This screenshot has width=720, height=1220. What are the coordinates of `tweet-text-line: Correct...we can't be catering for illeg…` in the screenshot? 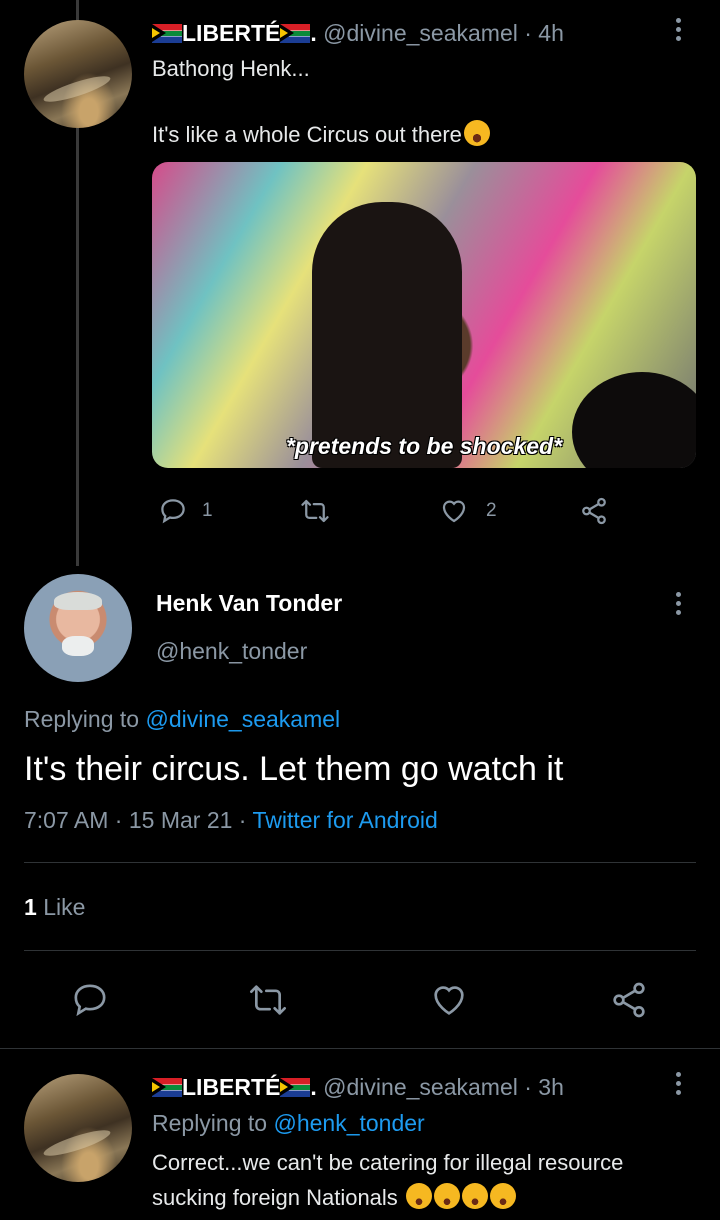 It's located at (388, 1162).